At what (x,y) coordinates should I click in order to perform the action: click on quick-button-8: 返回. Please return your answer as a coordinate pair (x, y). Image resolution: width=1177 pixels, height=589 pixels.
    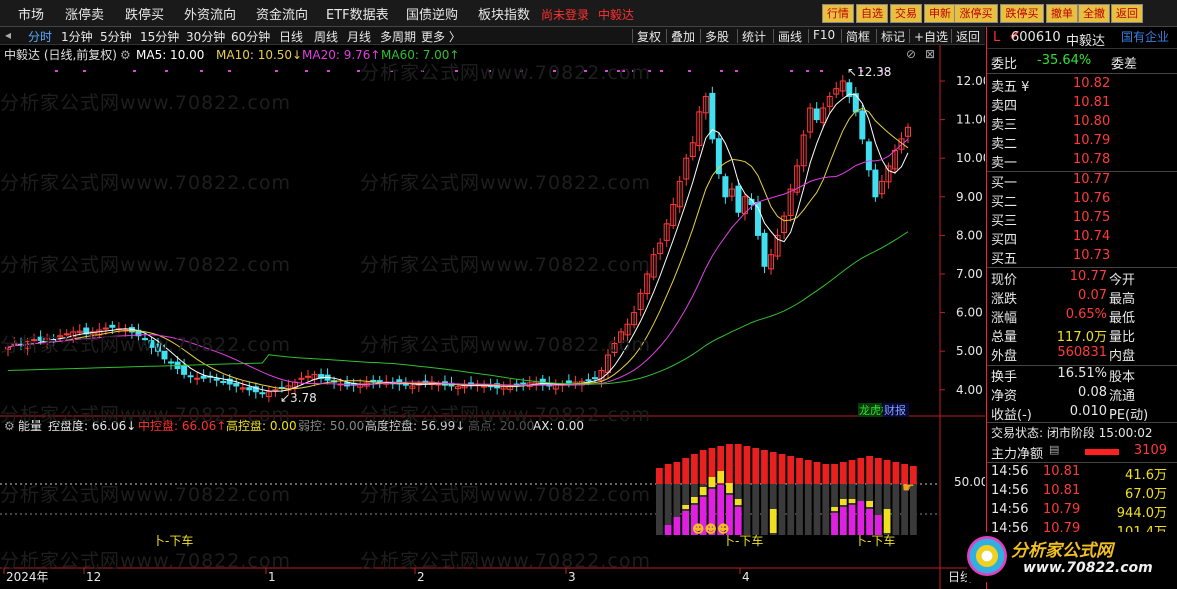
    Looking at the image, I should click on (1127, 13).